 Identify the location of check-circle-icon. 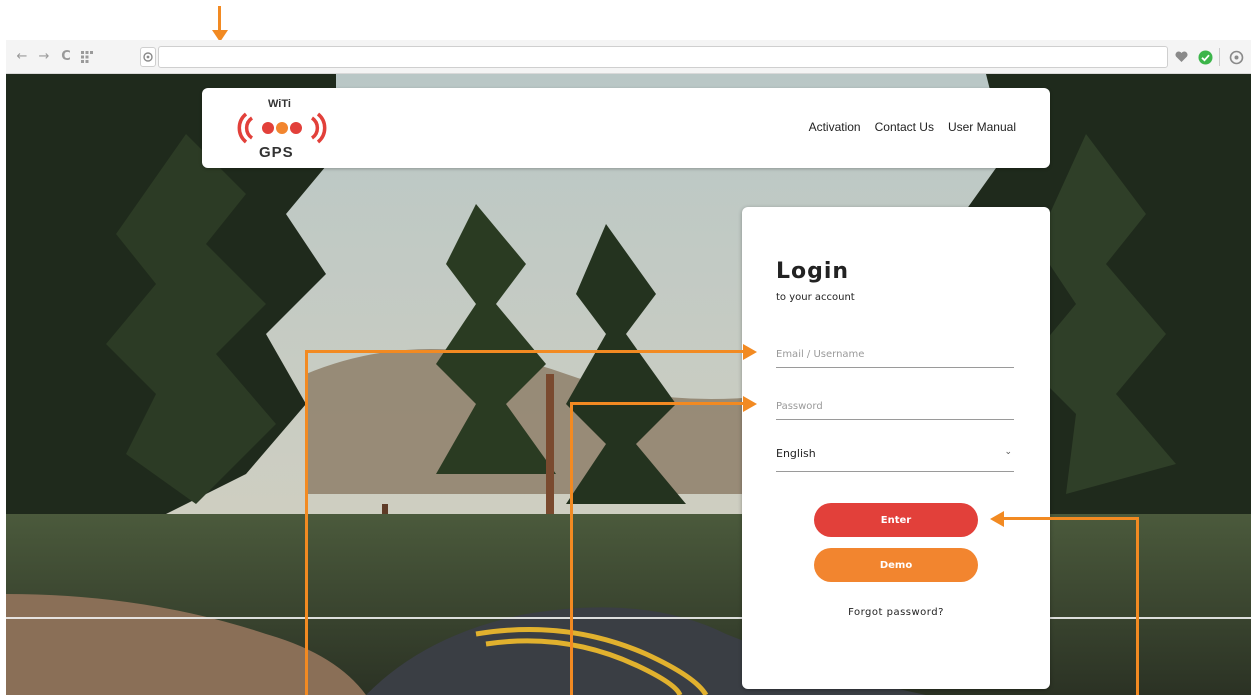
(1205, 57).